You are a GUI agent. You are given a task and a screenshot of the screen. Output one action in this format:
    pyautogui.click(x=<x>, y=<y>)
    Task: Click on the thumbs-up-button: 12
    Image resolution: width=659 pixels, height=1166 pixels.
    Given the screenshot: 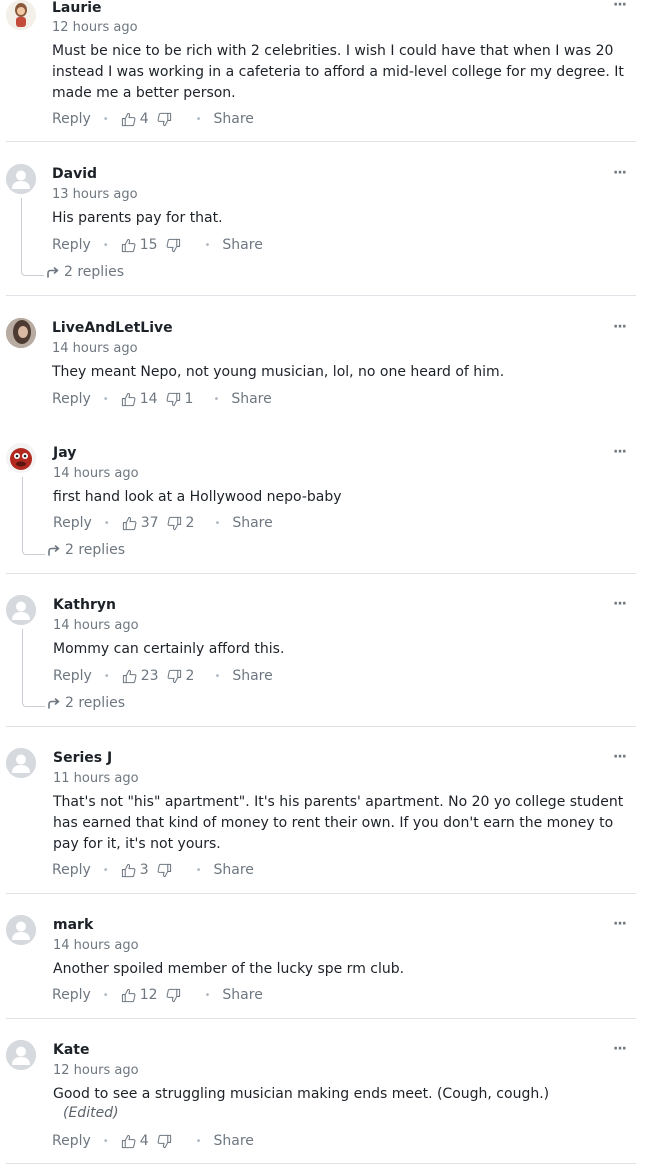 What is the action you would take?
    pyautogui.click(x=143, y=995)
    